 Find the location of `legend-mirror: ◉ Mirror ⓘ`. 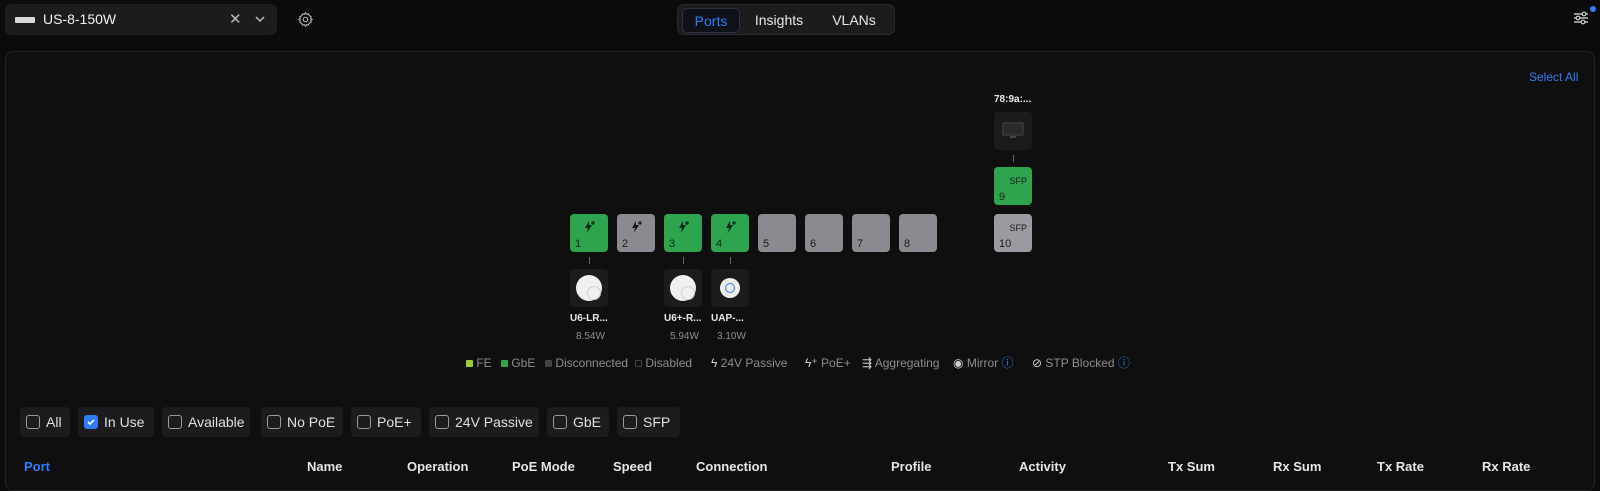

legend-mirror: ◉ Mirror ⓘ is located at coordinates (983, 363).